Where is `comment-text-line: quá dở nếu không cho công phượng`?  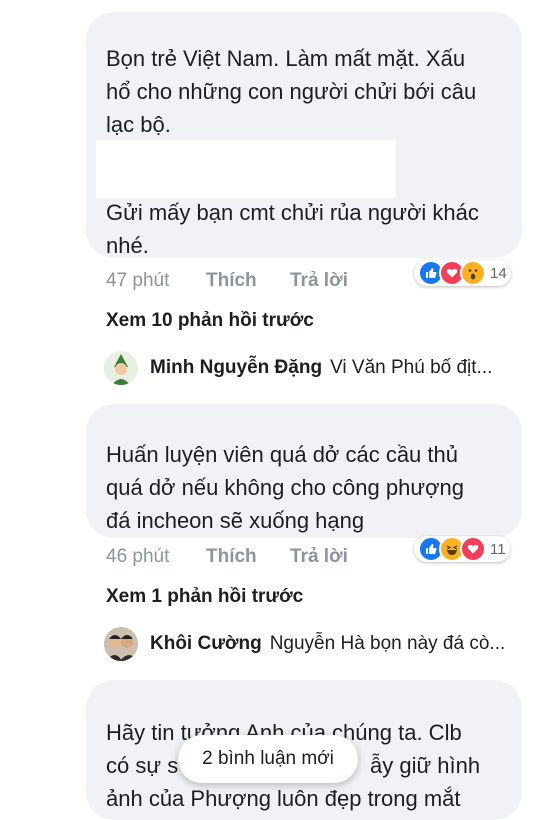
comment-text-line: quá dở nếu không cho công phượng is located at coordinates (285, 487).